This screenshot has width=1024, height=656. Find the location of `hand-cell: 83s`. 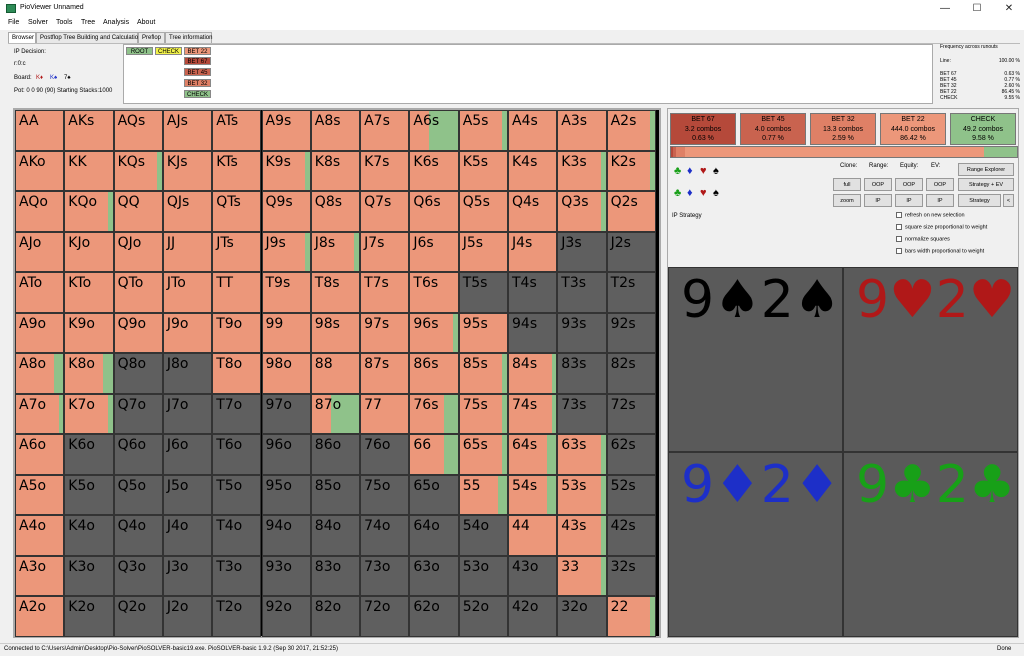

hand-cell: 83s is located at coordinates (582, 373).